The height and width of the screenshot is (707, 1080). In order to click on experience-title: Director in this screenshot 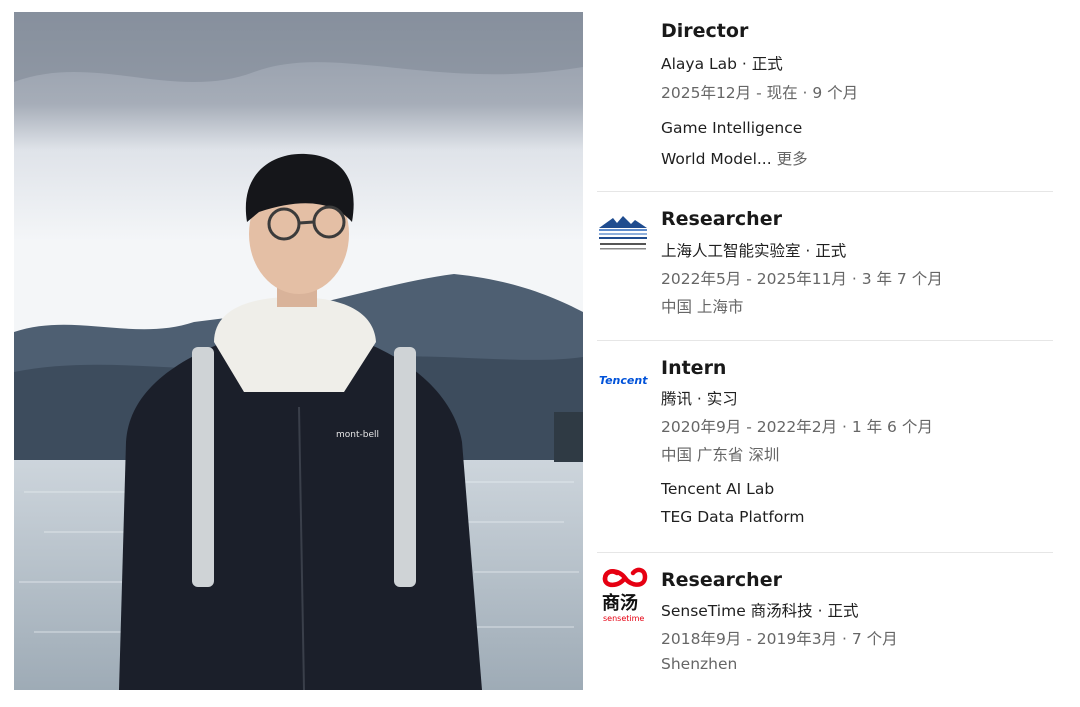, I will do `click(705, 31)`.